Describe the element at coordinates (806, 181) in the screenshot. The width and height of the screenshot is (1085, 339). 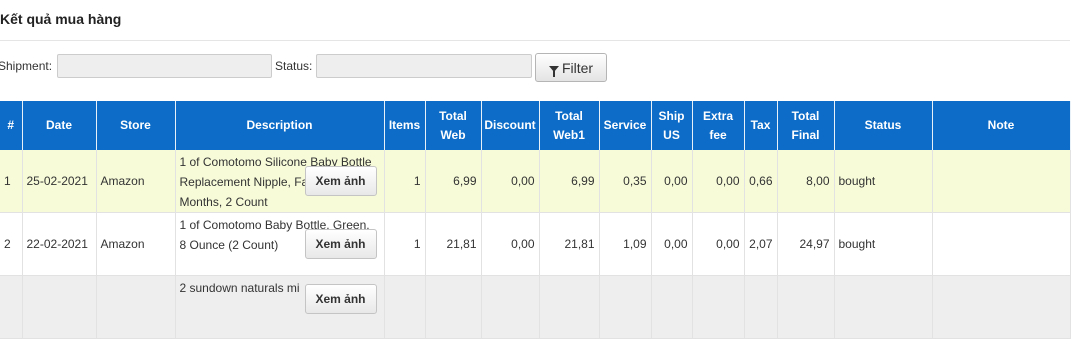
I see `cell-total-final: 8,00` at that location.